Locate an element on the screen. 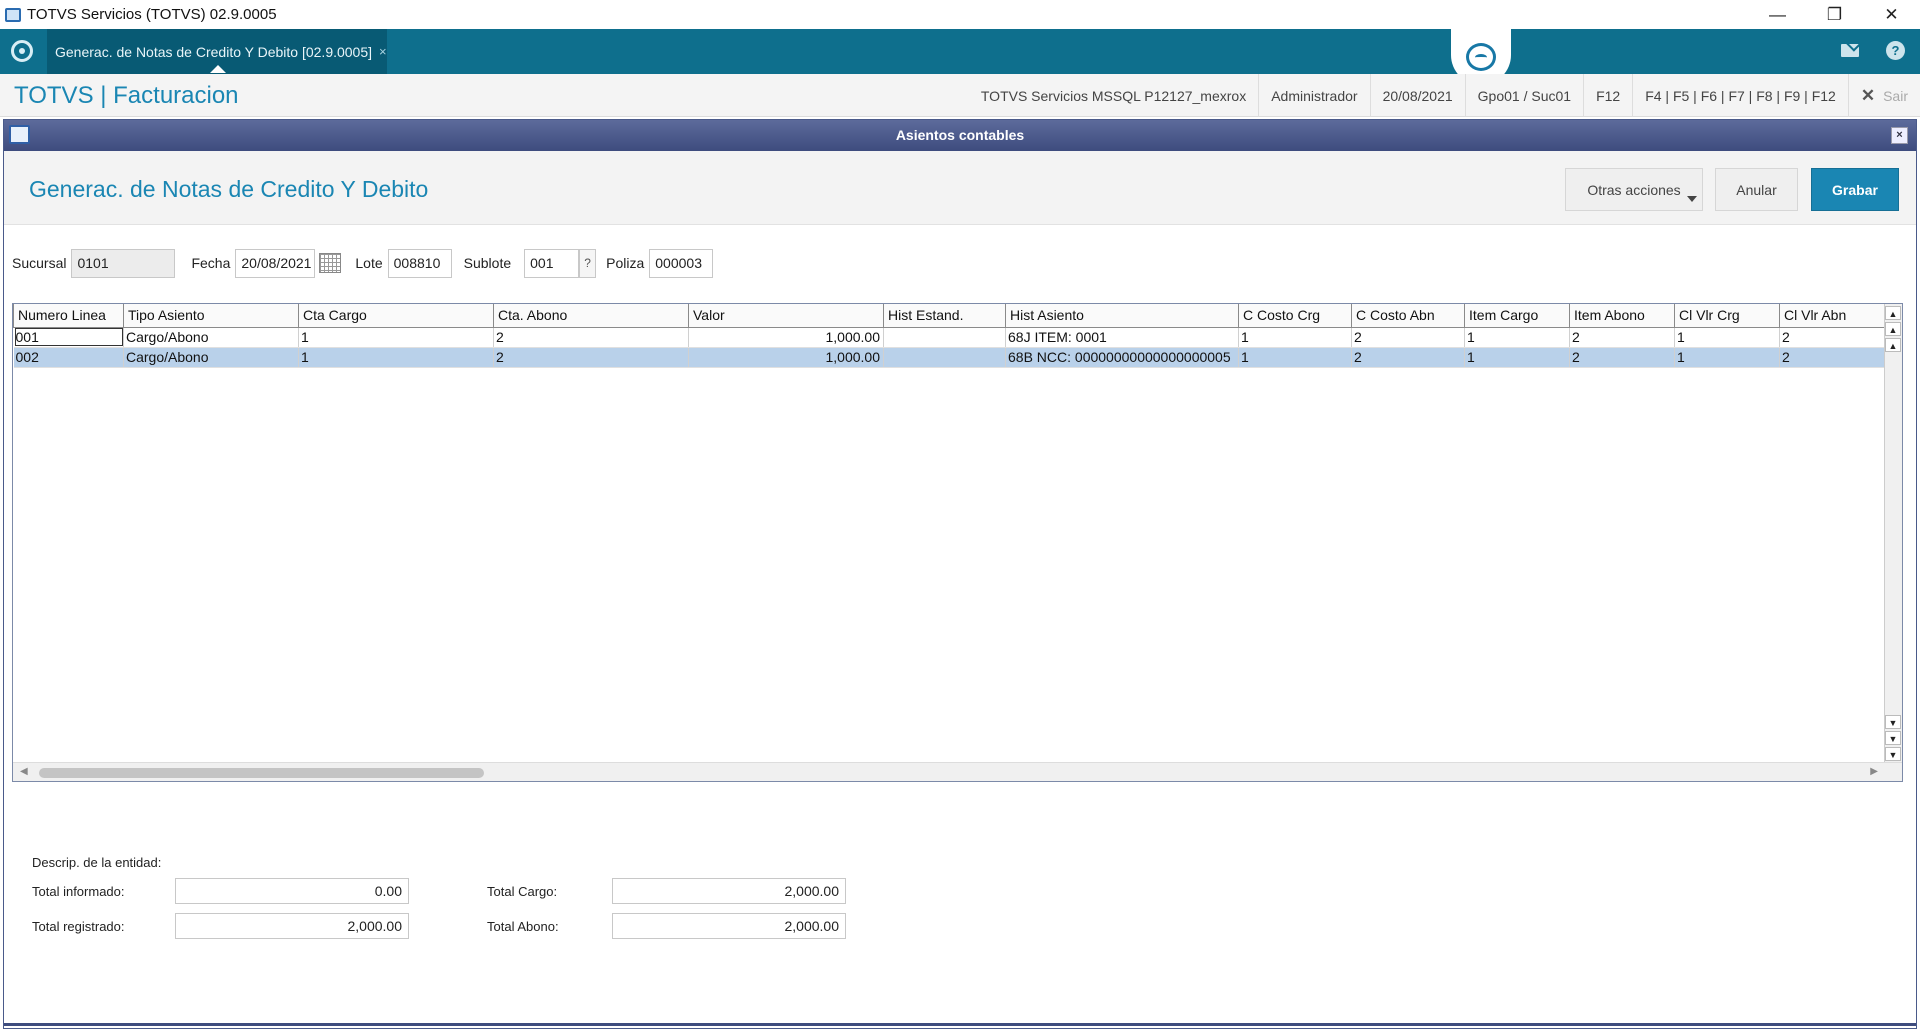  window-controls: — ❐ ✕ is located at coordinates (1834, 14).